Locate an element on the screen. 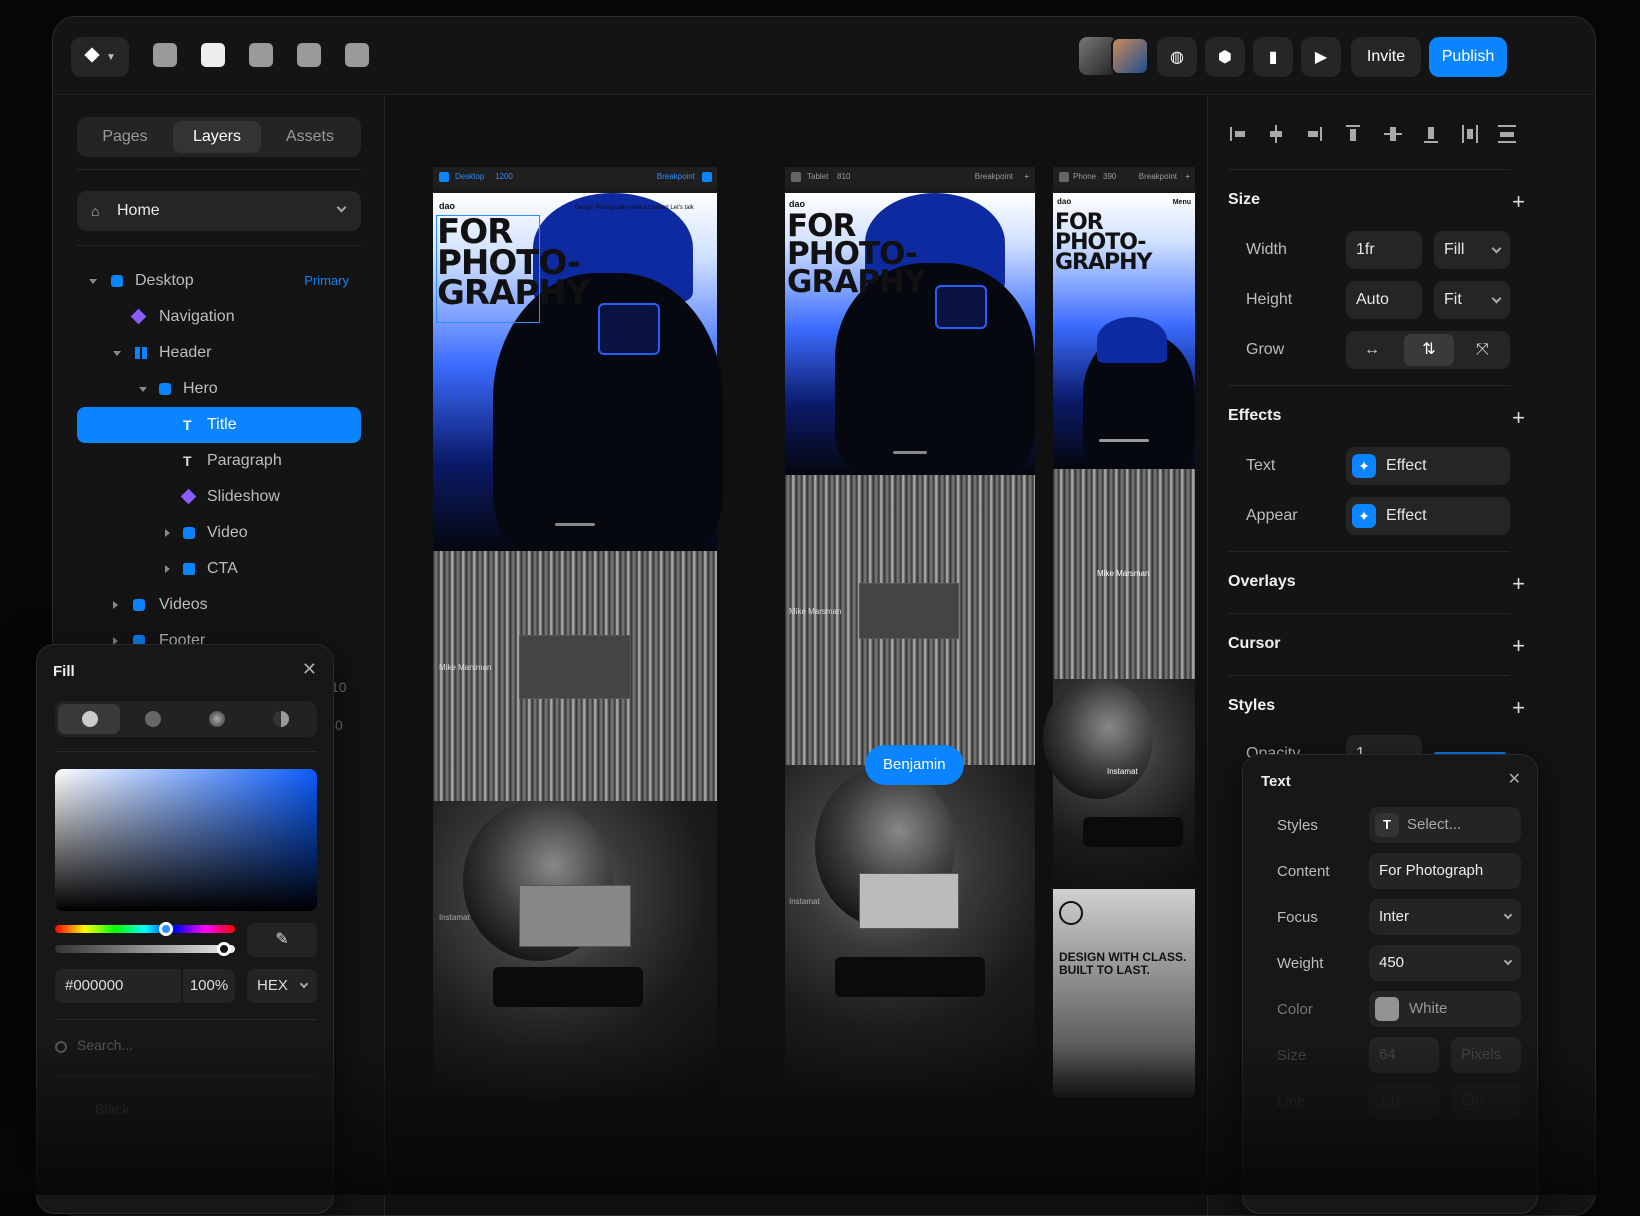 The height and width of the screenshot is (1216, 1640). linear-gradient-icon is located at coordinates (153, 719).